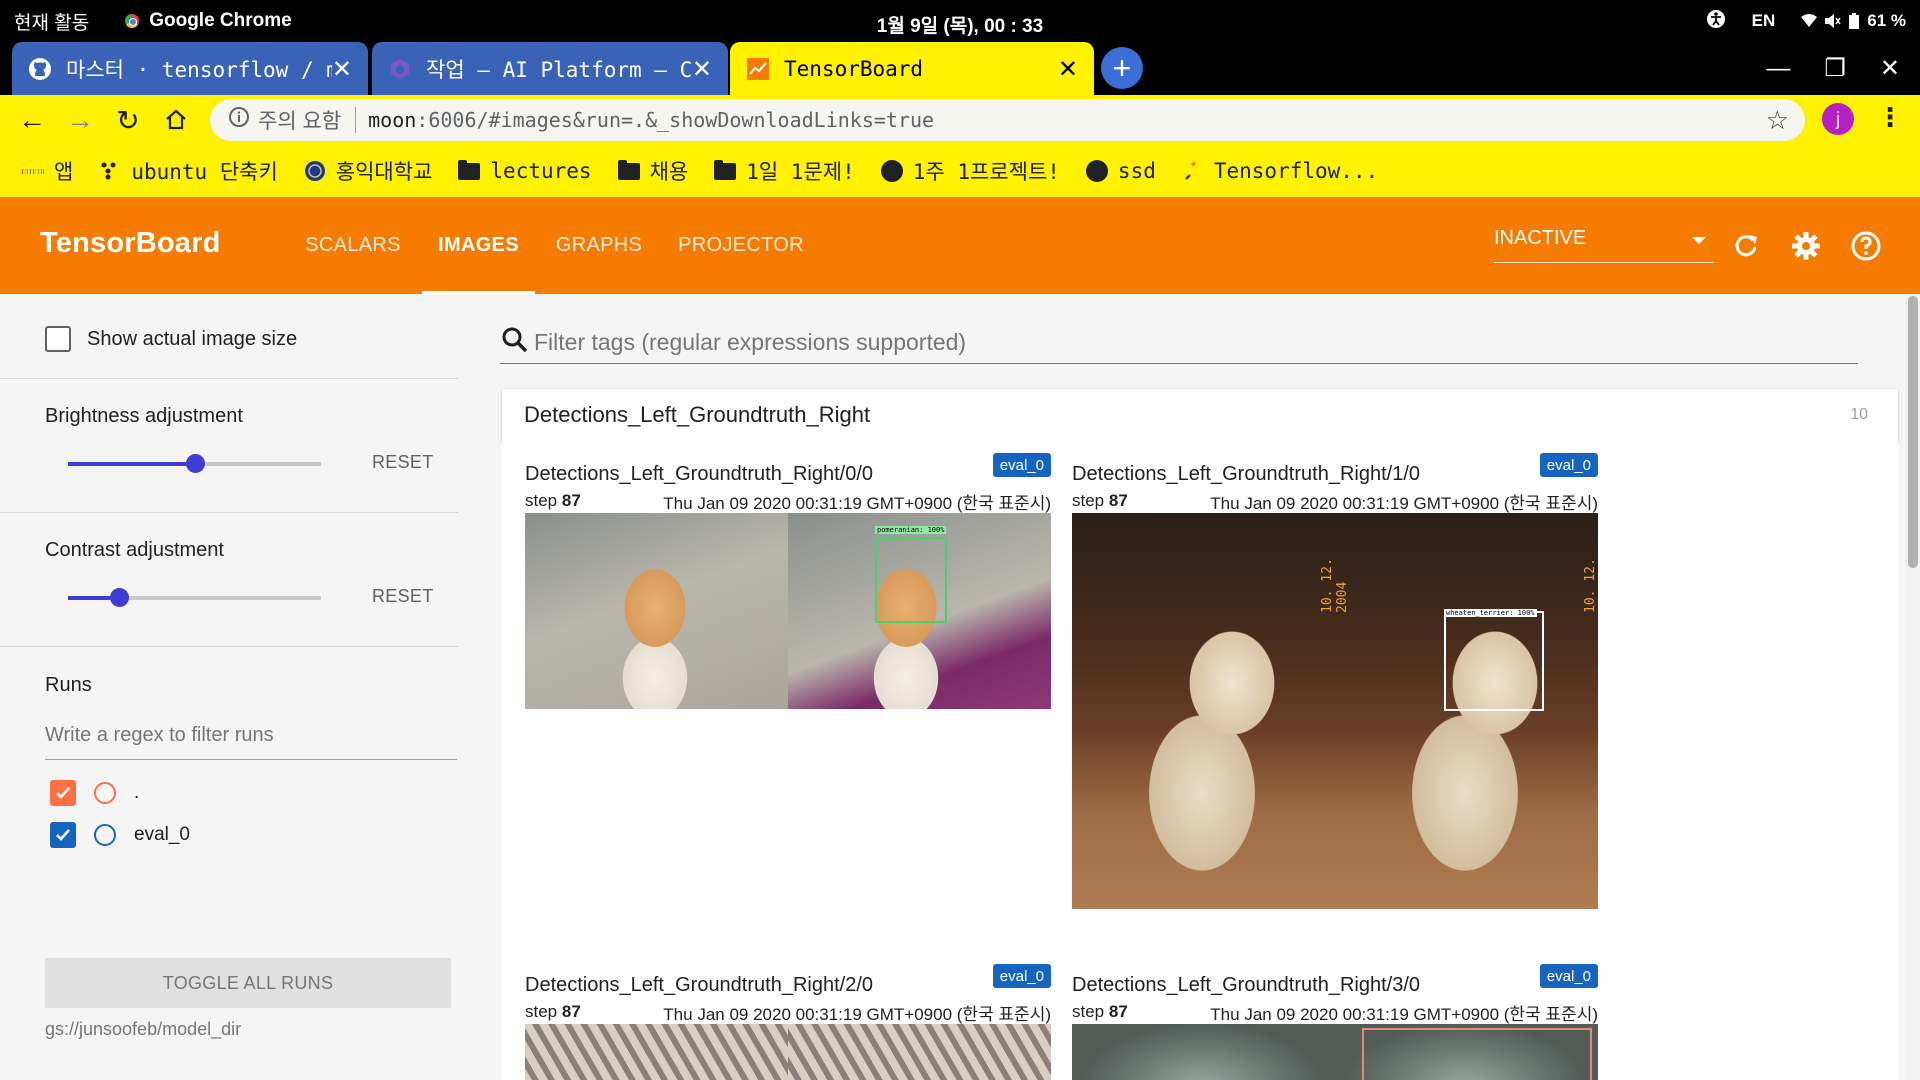 Image resolution: width=1920 pixels, height=1080 pixels. What do you see at coordinates (1193, 171) in the screenshot?
I see `tensorflow-icon` at bounding box center [1193, 171].